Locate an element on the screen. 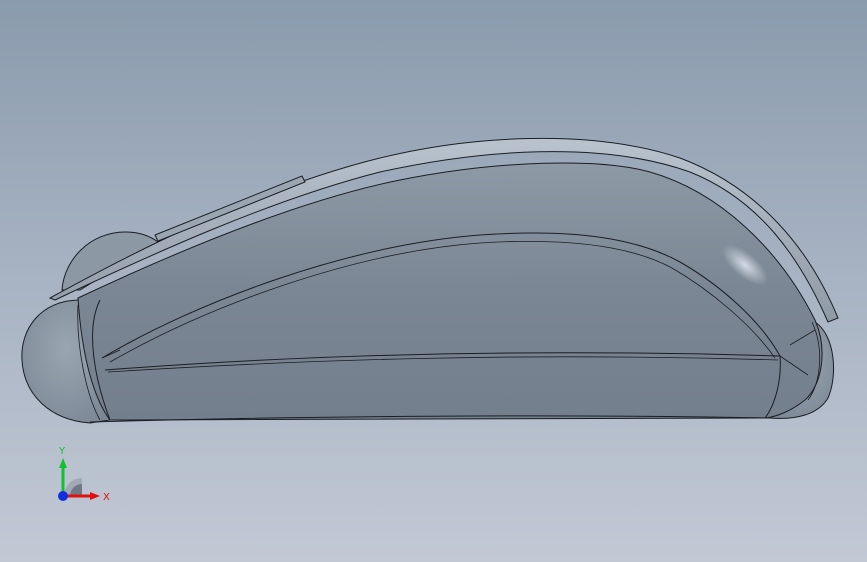  y-axis-label: Y is located at coordinates (62, 451).